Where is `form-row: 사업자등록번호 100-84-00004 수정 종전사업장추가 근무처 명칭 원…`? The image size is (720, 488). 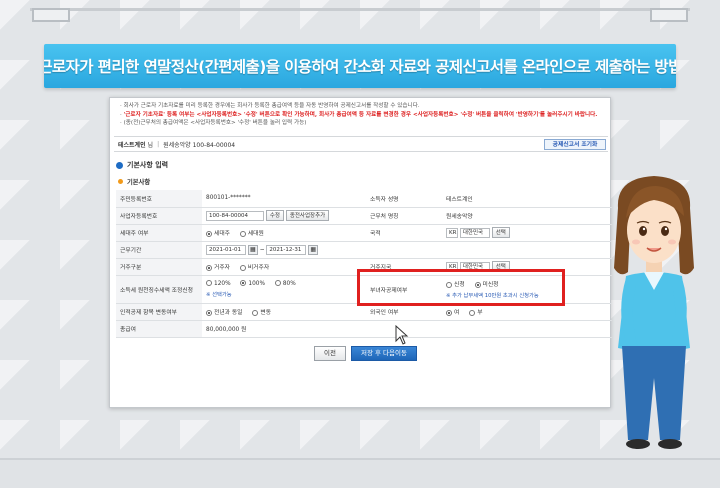 form-row: 사업자등록번호 100-84-00004 수정 종전사업장추가 근무처 명칭 원… is located at coordinates (364, 216).